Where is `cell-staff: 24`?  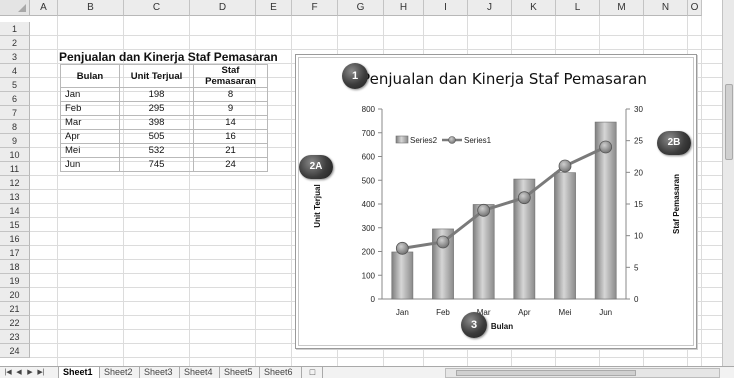 cell-staff: 24 is located at coordinates (230, 164).